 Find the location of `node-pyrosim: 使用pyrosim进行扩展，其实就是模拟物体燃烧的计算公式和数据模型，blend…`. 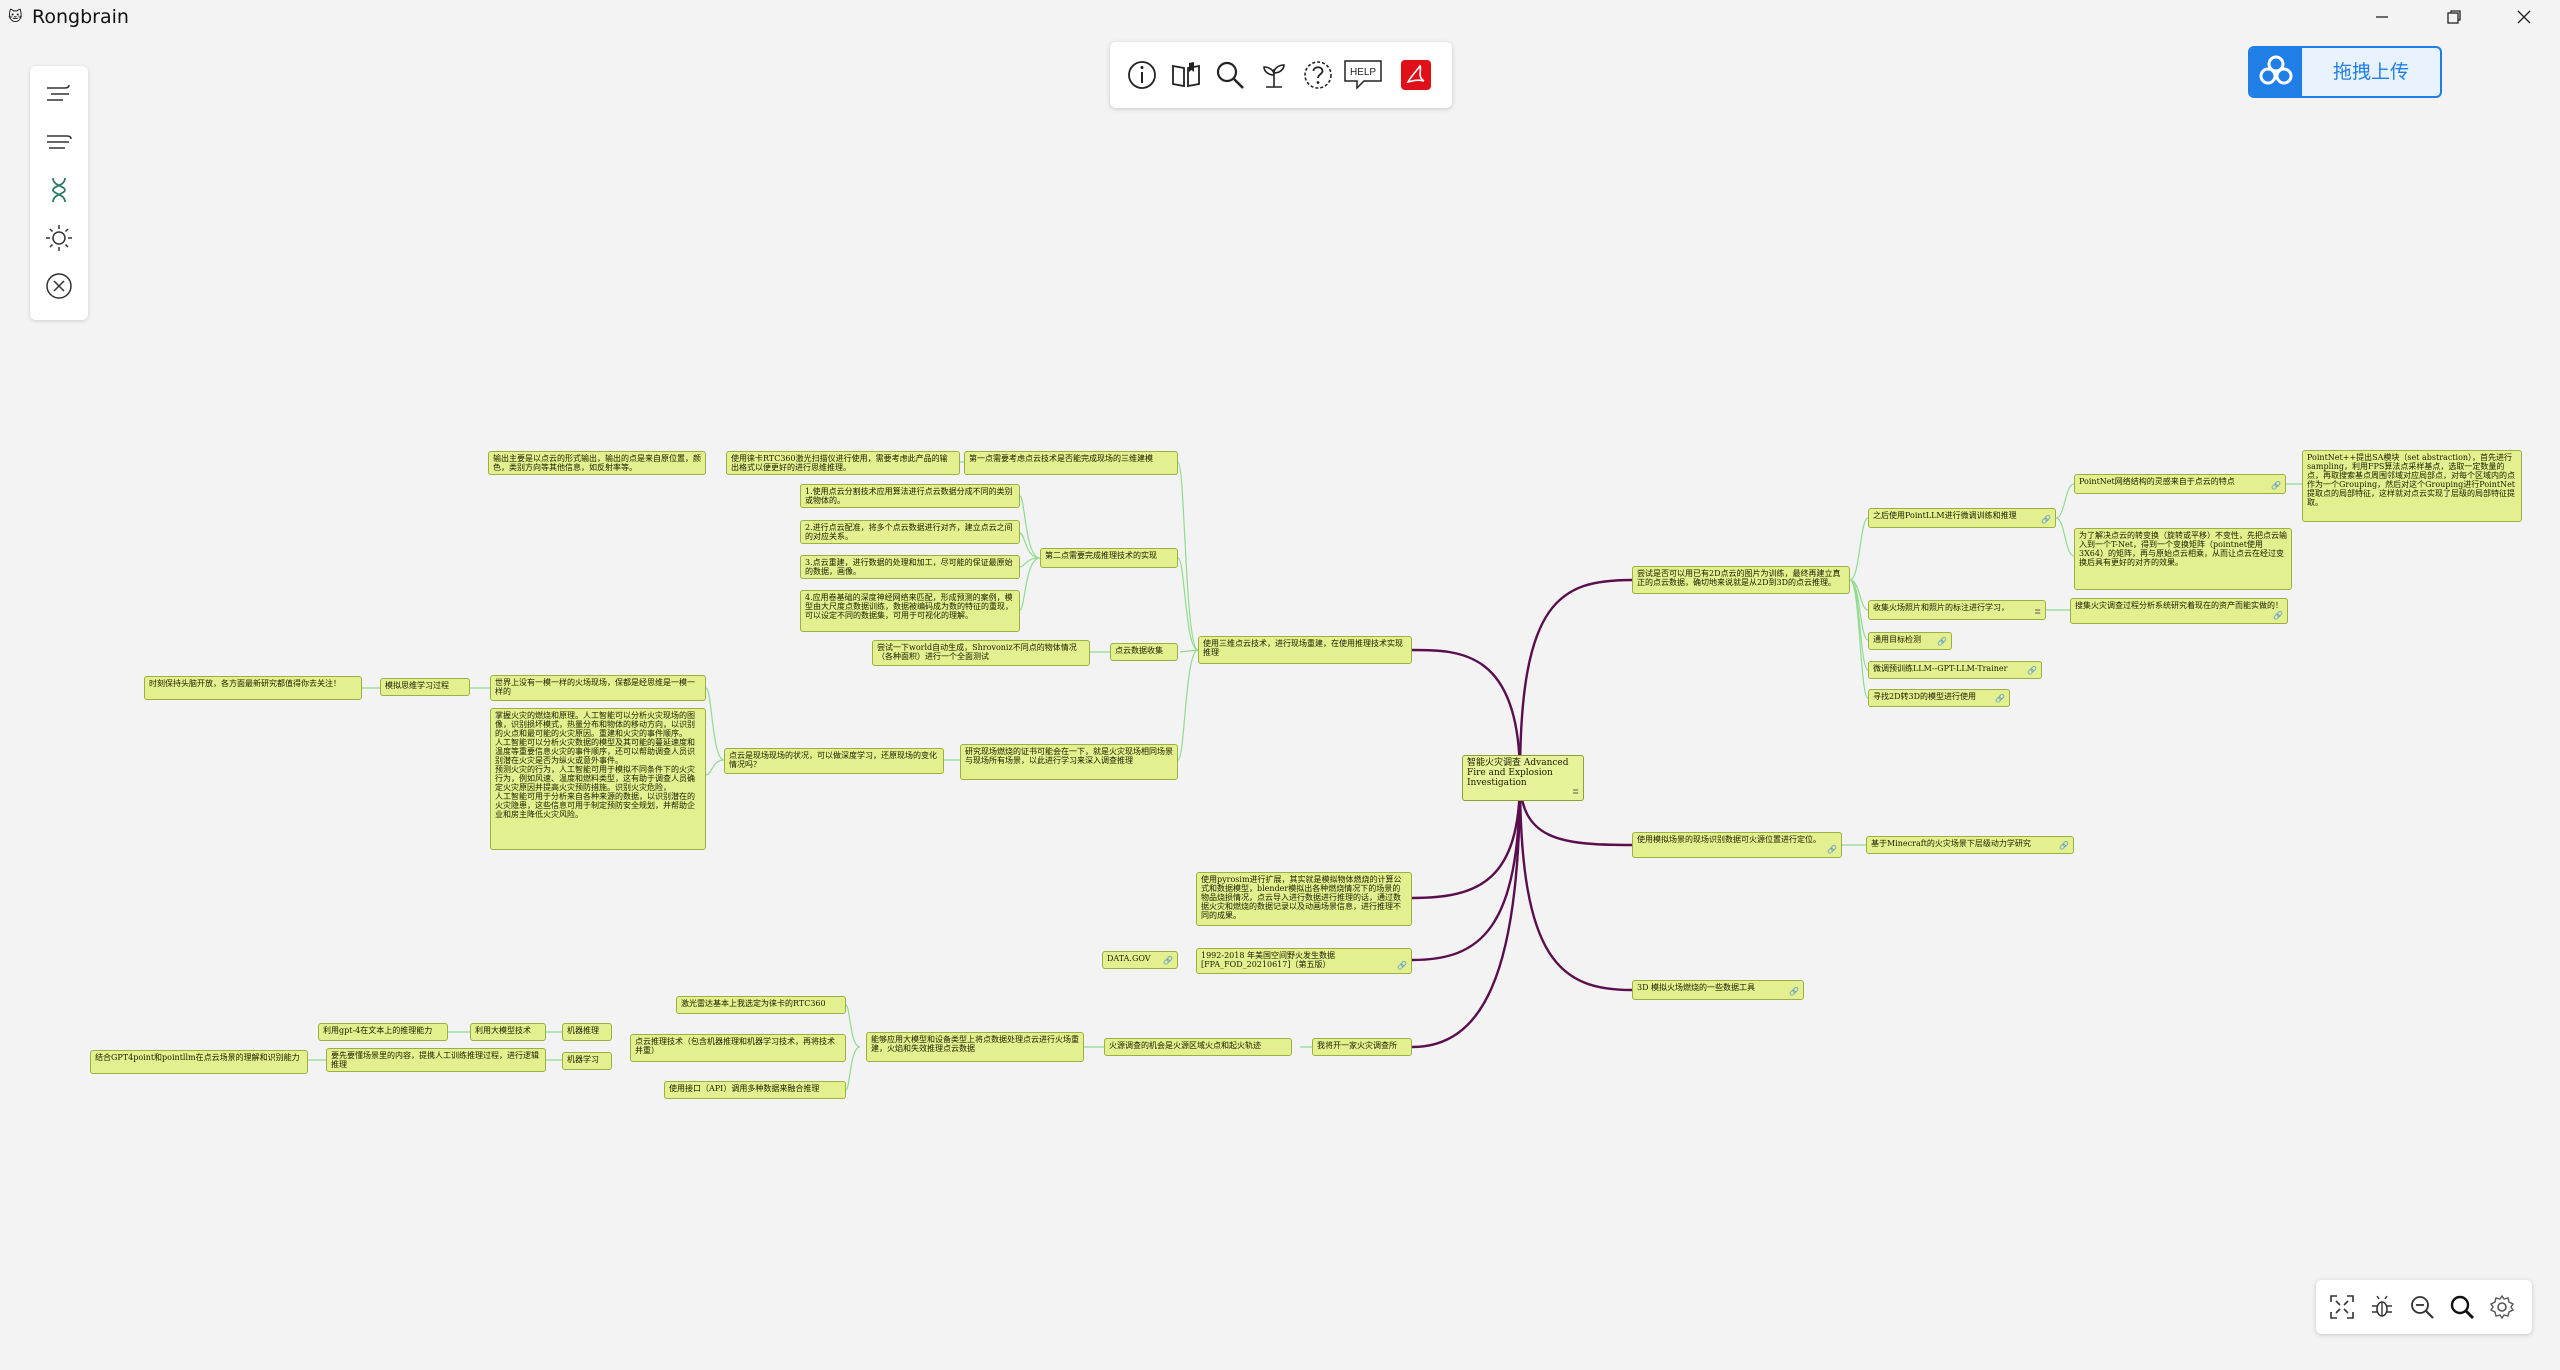

node-pyrosim: 使用pyrosim进行扩展，其实就是模拟物体燃烧的计算公式和数据模型，blend… is located at coordinates (1304, 899).